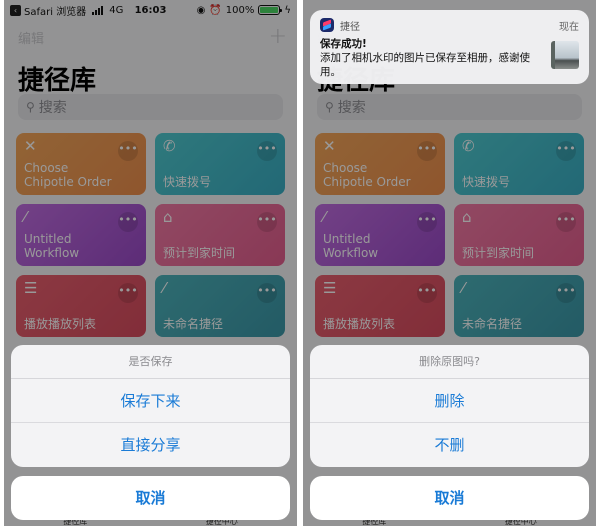 This screenshot has height=530, width=600. I want to click on action-sheet: 是否保存 保存下来 直接分享, so click(150, 406).